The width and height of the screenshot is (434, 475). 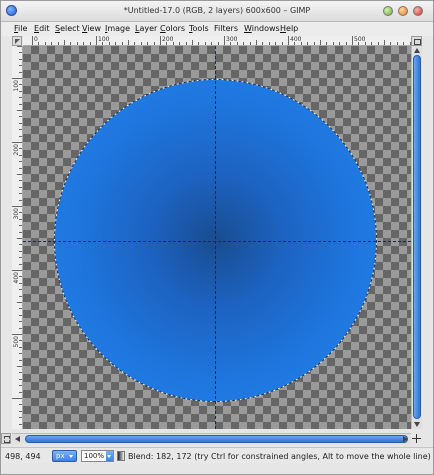 I want to click on scroll-up-arrow-icon, so click(x=417, y=50).